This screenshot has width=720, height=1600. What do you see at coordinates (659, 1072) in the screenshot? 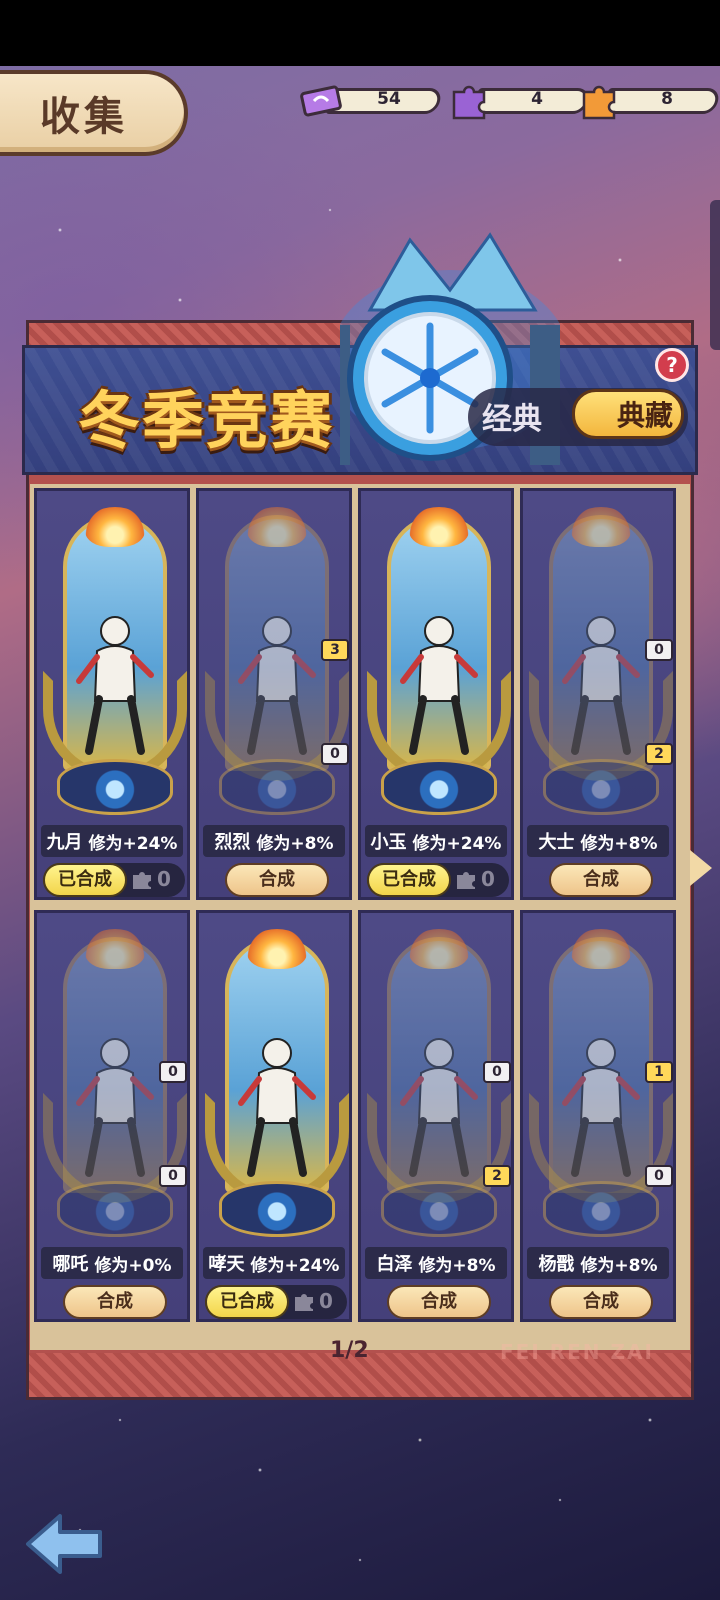
I see `piece-count-badge: 1` at bounding box center [659, 1072].